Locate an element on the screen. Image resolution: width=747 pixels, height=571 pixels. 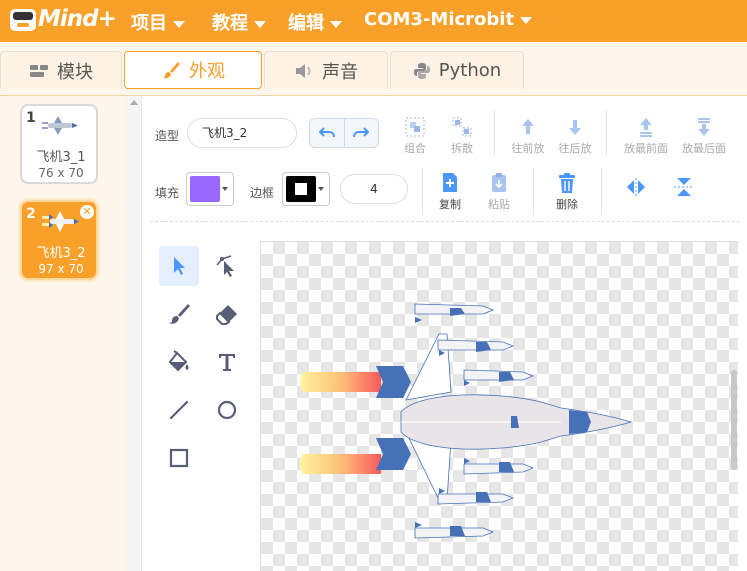
group-label: 组合 is located at coordinates (415, 148).